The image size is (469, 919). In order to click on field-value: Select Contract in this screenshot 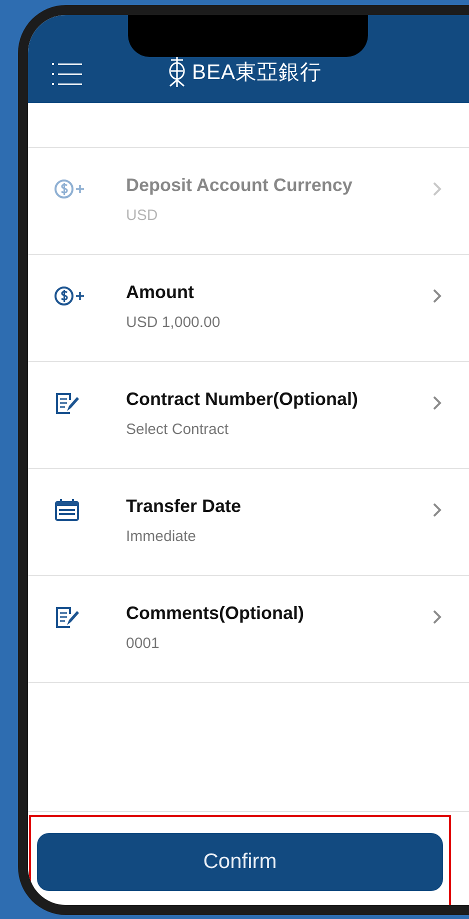, I will do `click(178, 430)`.